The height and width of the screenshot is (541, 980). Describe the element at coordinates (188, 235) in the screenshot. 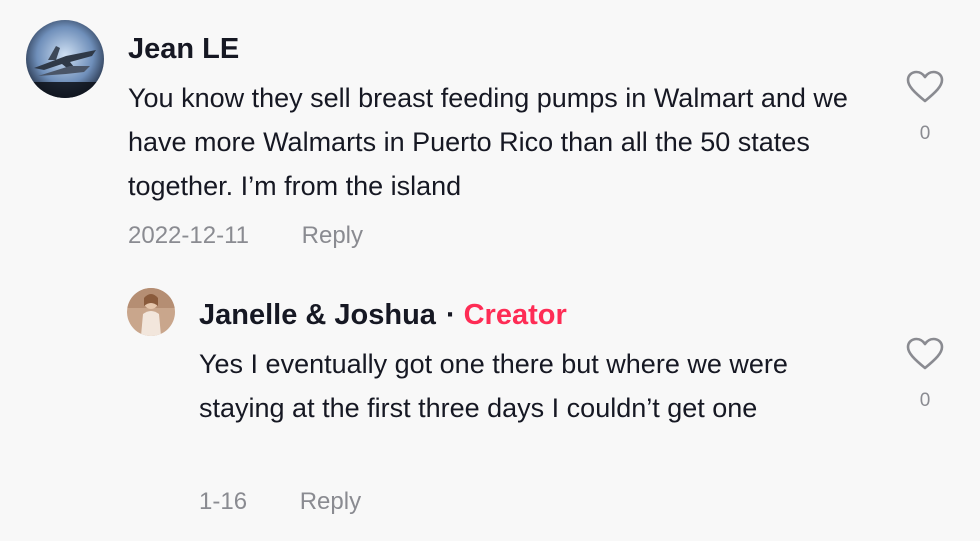

I see `comment-date: 2022-12-11` at that location.